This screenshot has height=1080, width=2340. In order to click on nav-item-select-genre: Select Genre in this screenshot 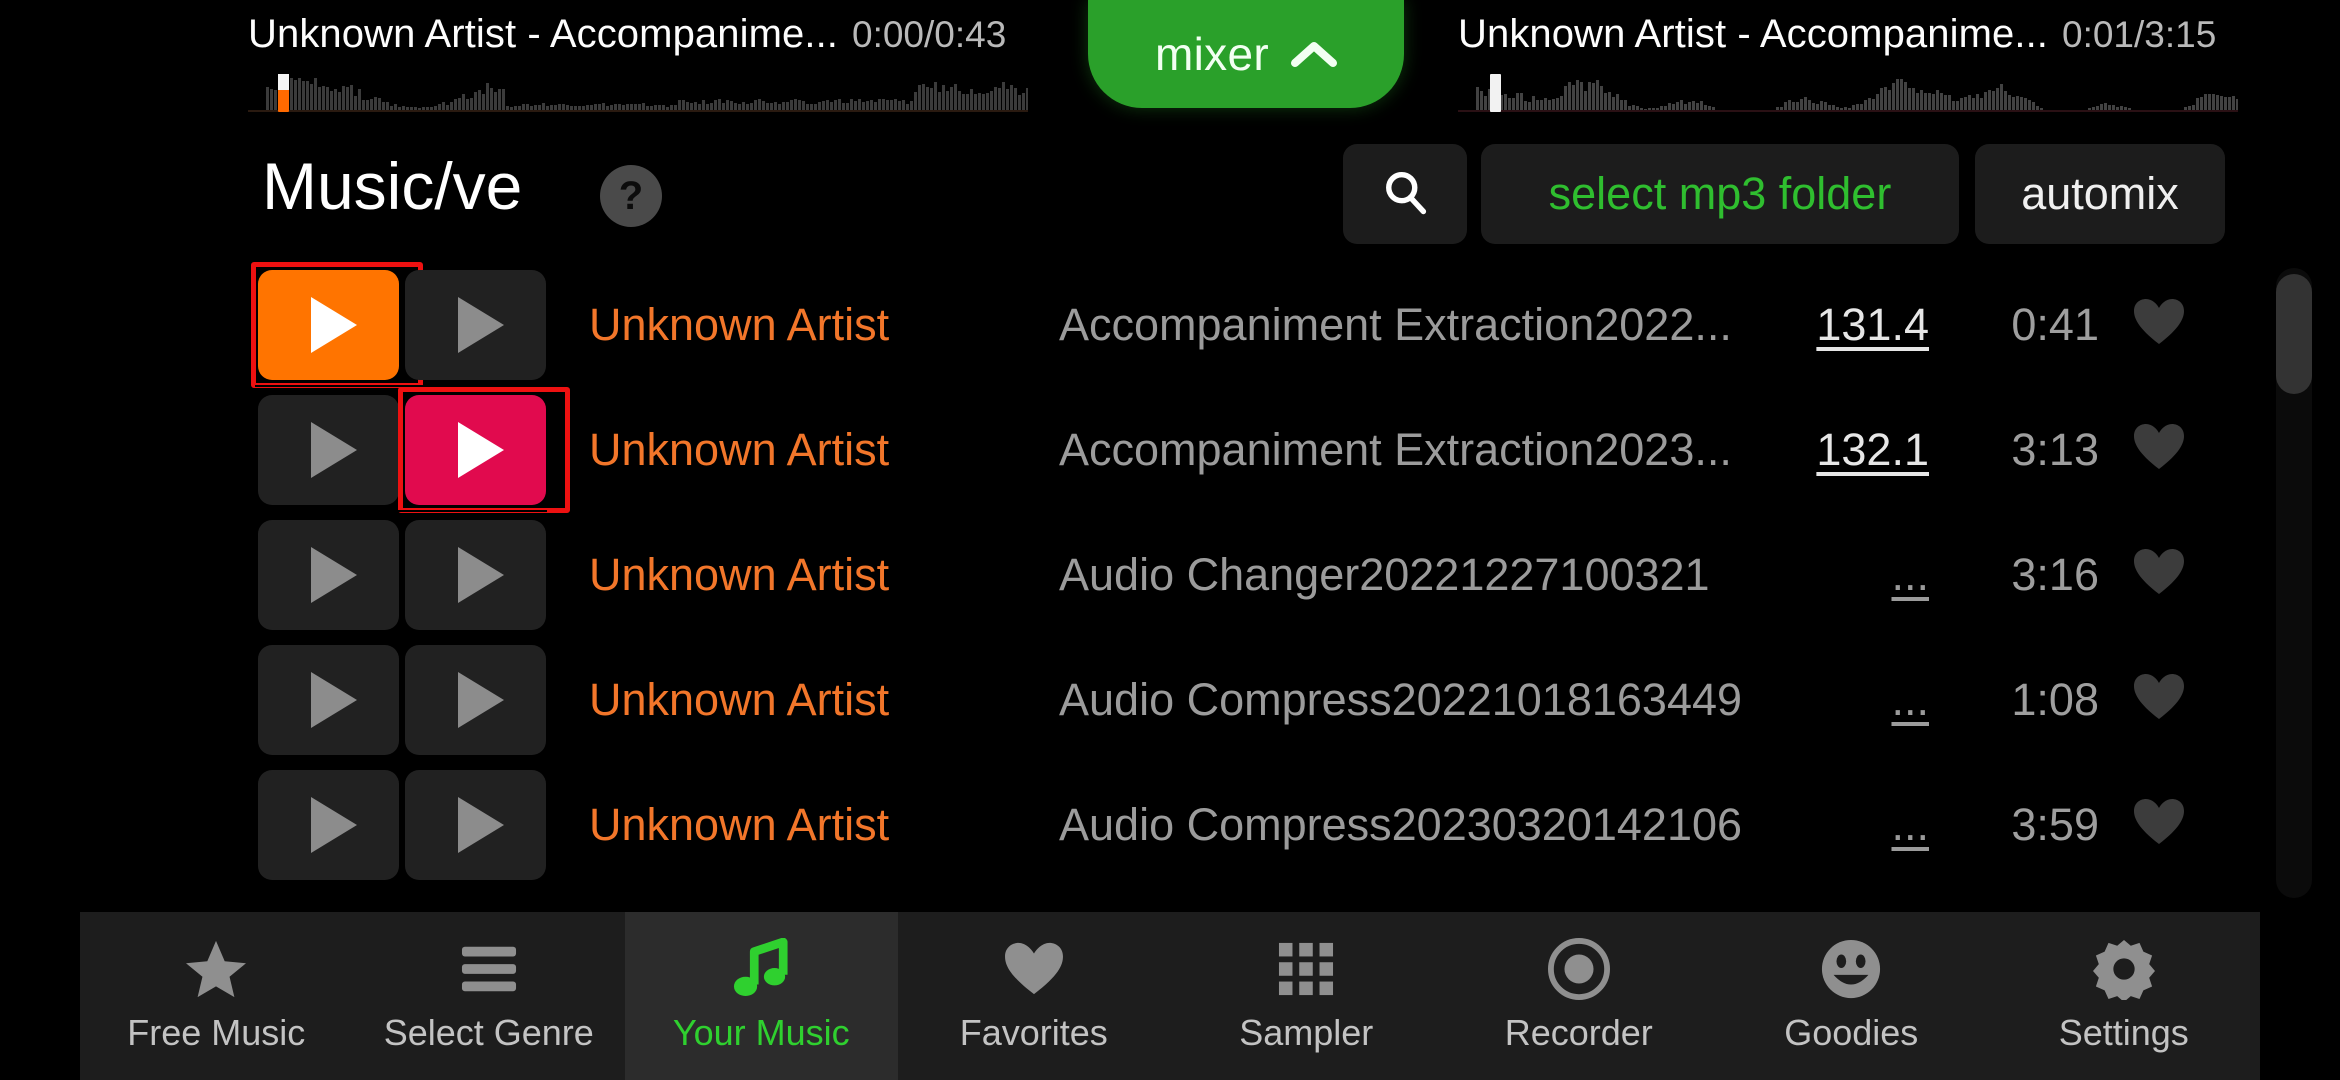, I will do `click(489, 996)`.